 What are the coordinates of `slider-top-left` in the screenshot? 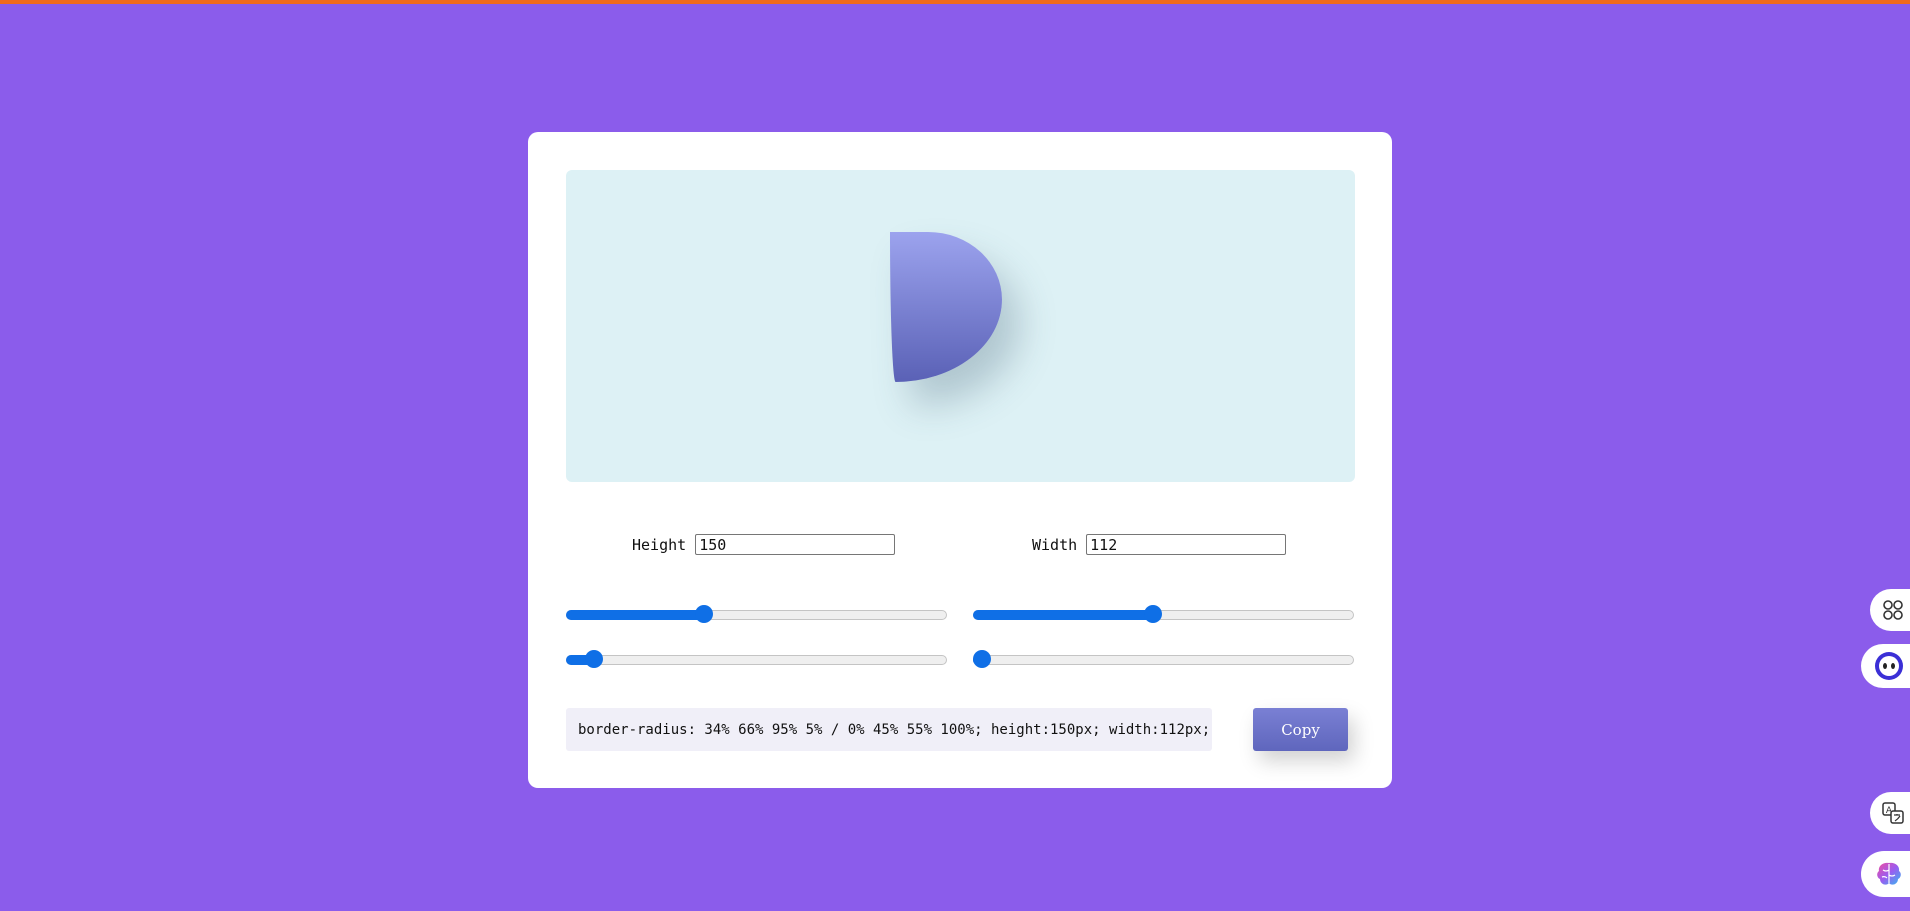 It's located at (756, 615).